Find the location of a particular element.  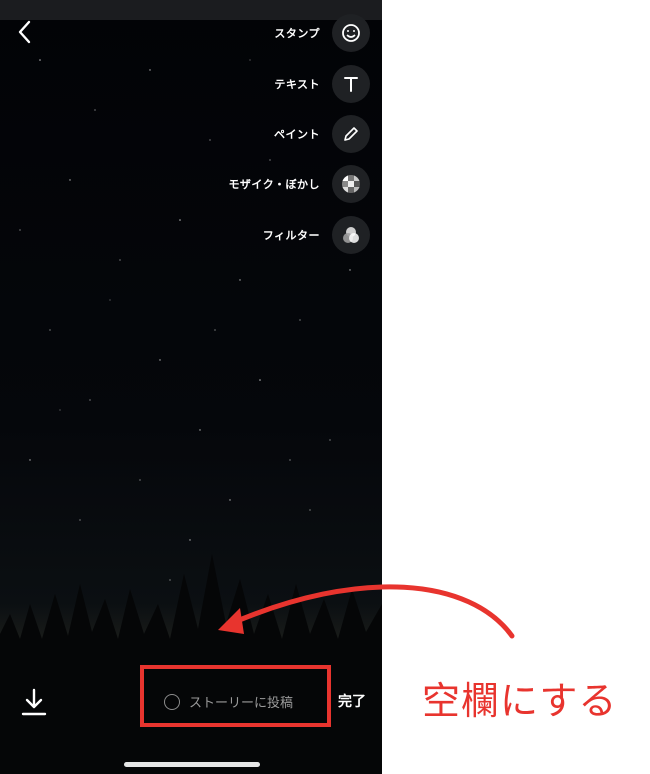

tool-paint-label: ペイント is located at coordinates (297, 134).